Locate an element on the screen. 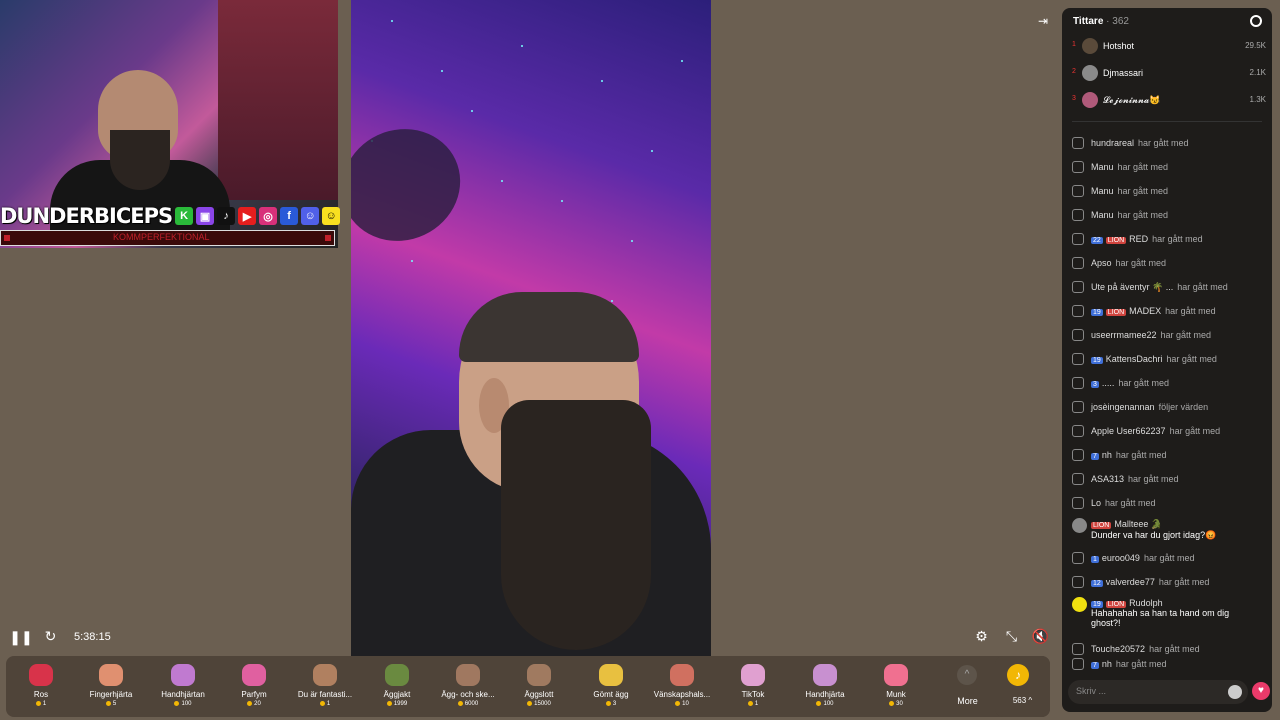 Image resolution: width=1280 pixels, height=720 pixels. gift-item: Handhjärtan 100 is located at coordinates (183, 686).